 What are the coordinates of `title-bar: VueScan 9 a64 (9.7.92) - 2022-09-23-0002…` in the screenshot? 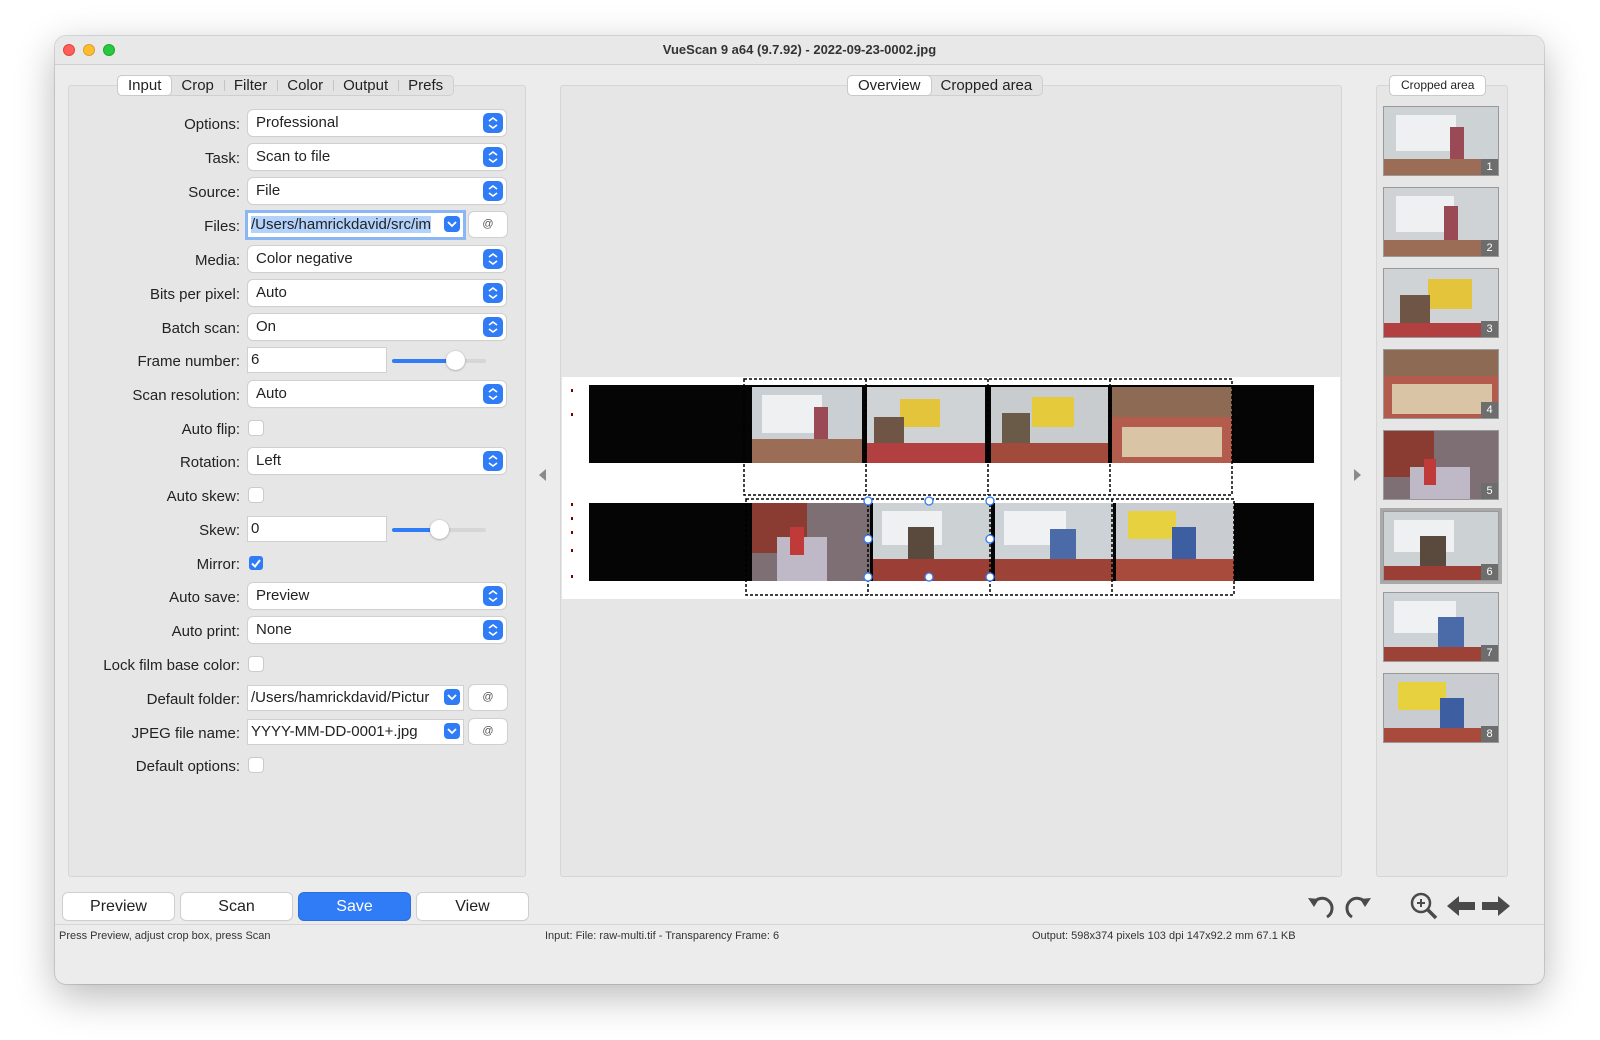 It's located at (799, 50).